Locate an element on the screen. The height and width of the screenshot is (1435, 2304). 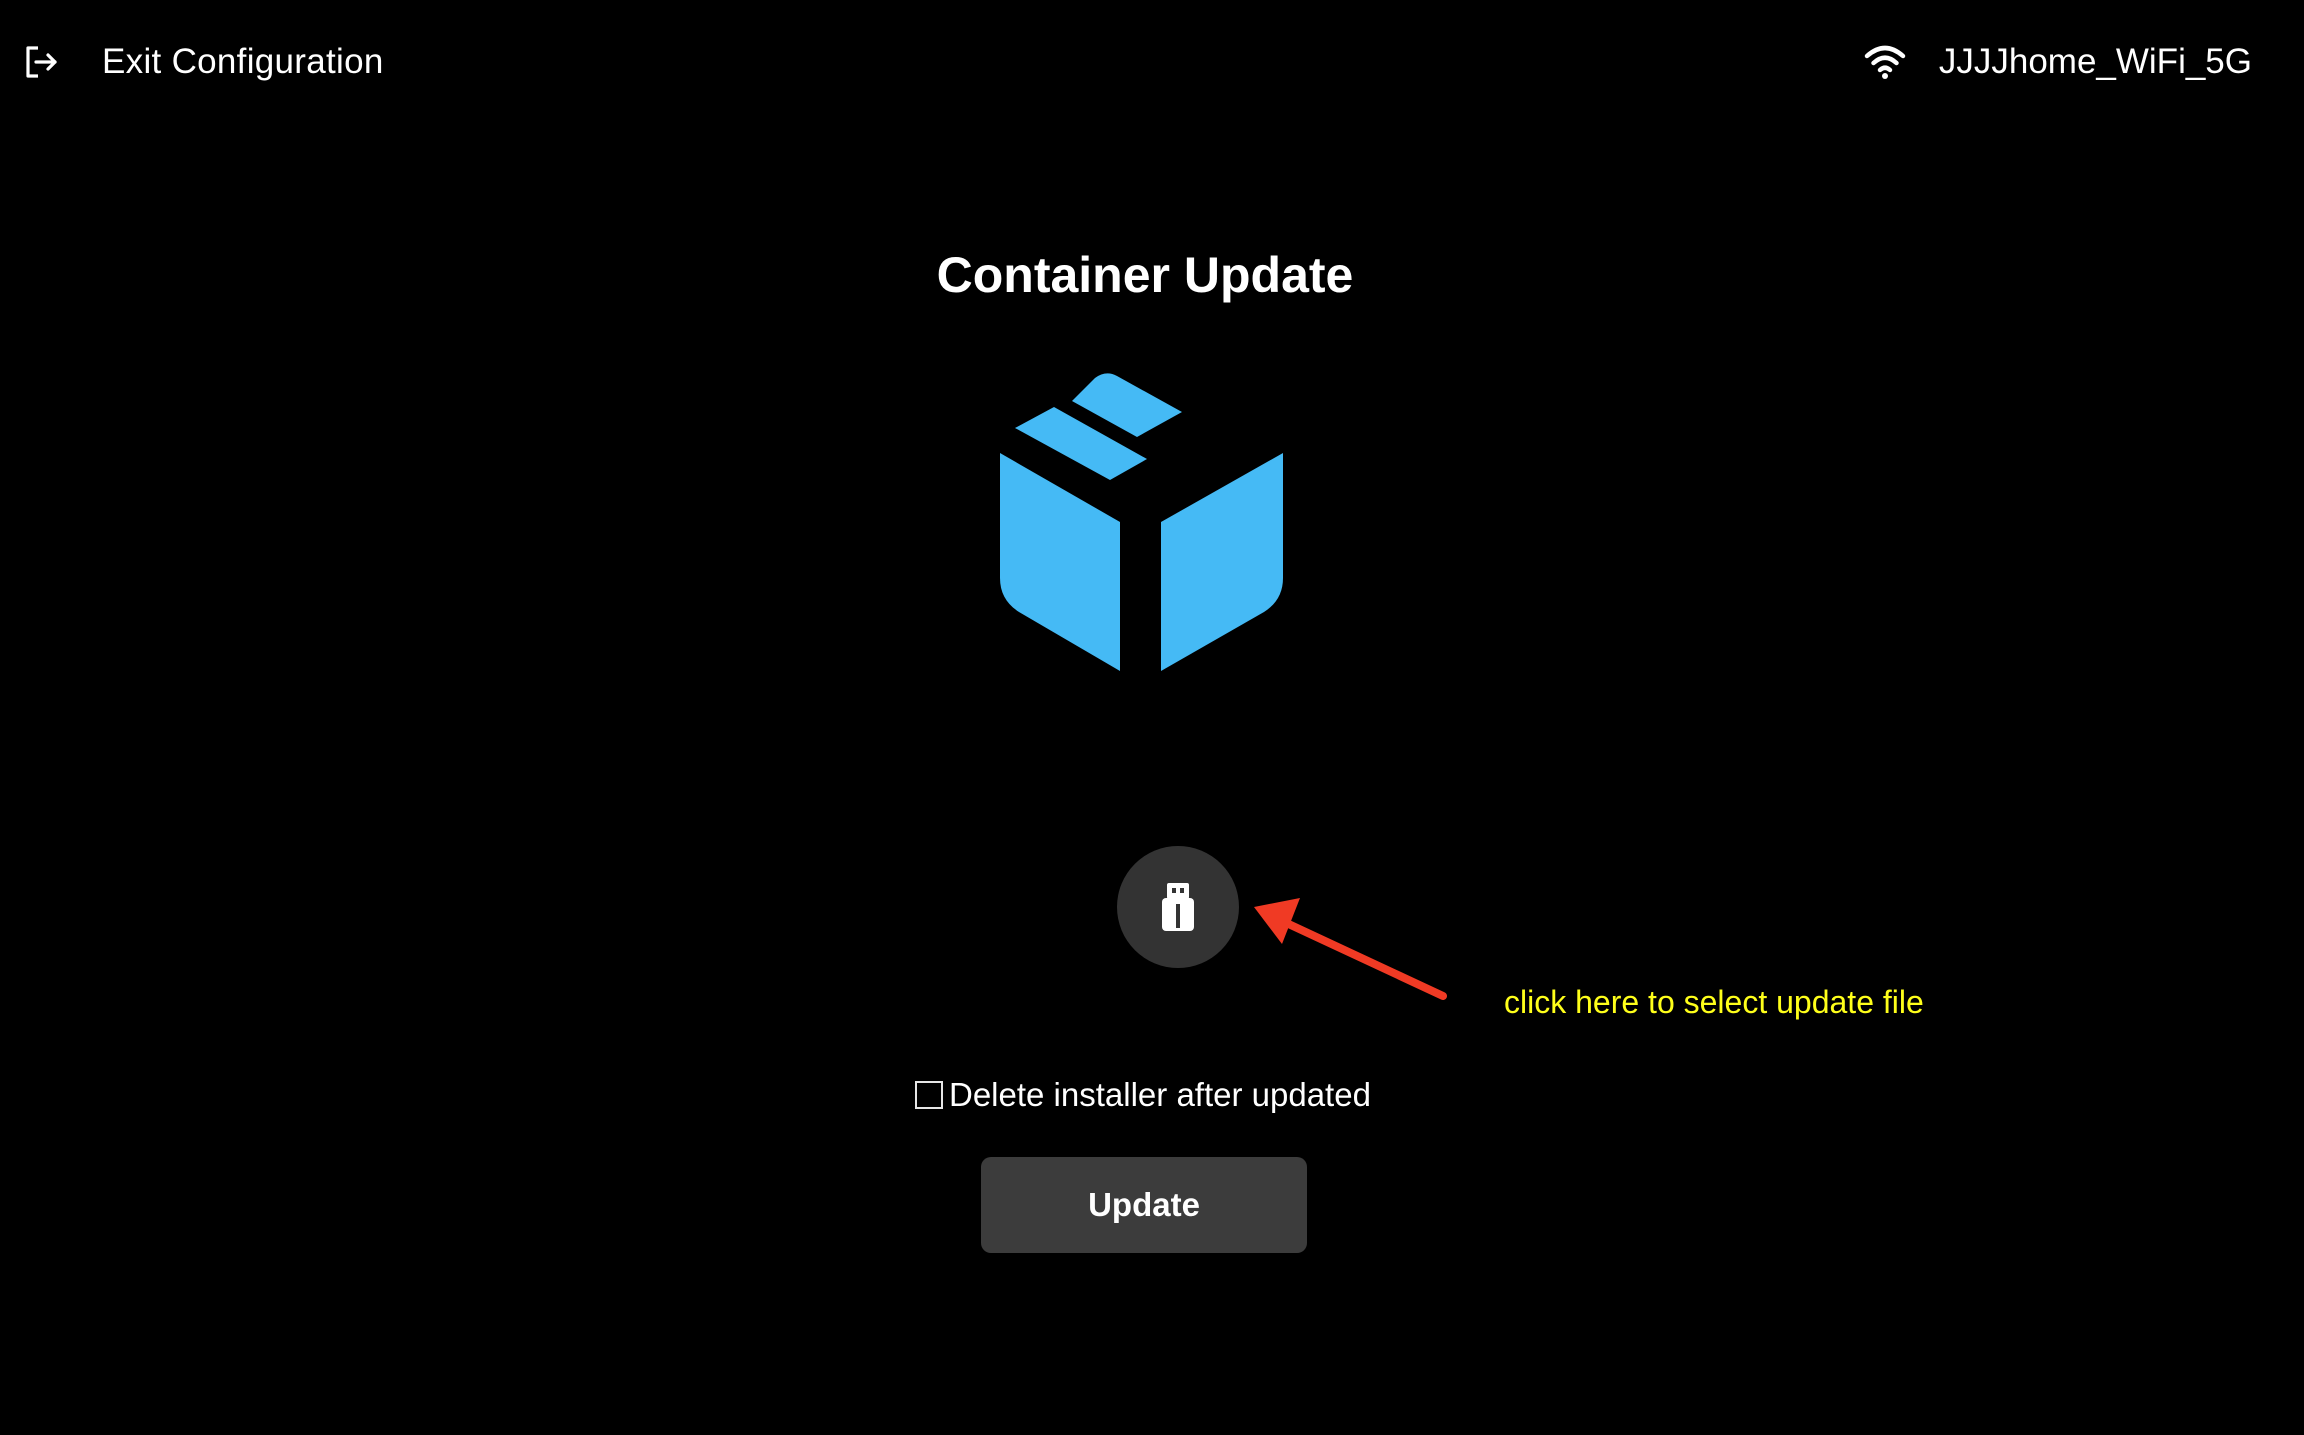
wifi-status: JJJJhome_WiFi_5G is located at coordinates (2057, 62).